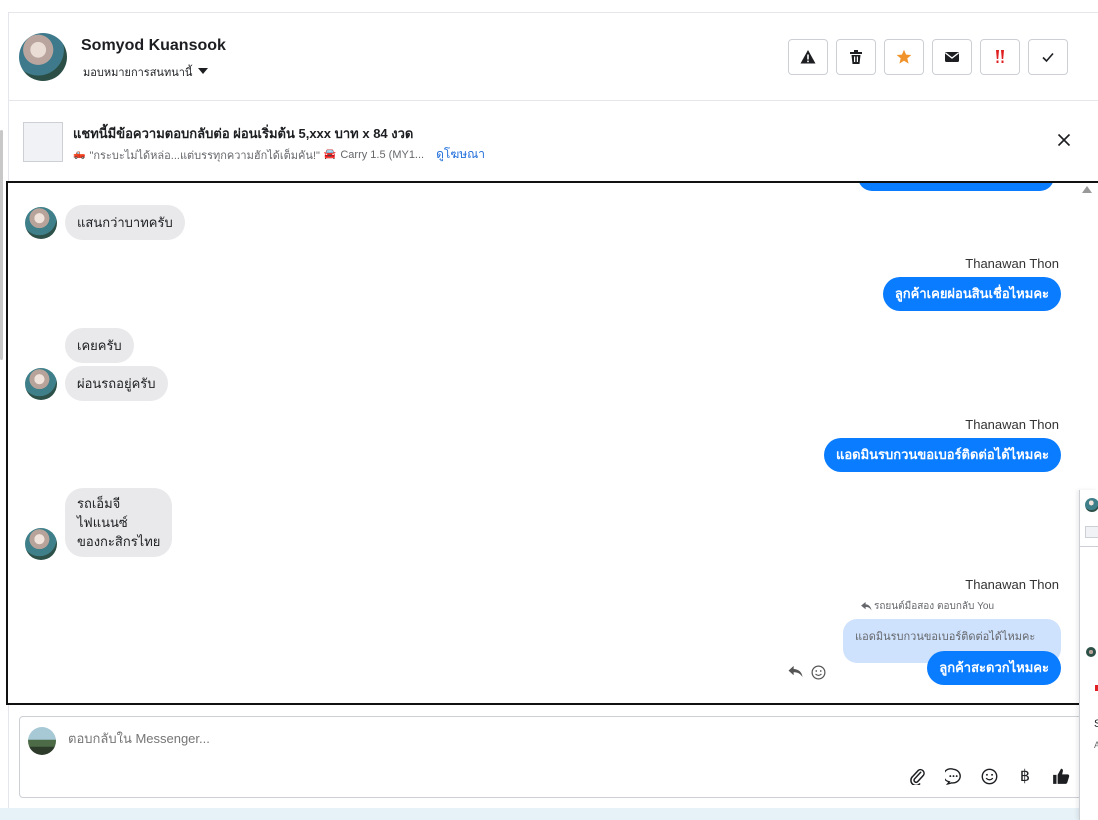  I want to click on bottom-band, so click(549, 814).